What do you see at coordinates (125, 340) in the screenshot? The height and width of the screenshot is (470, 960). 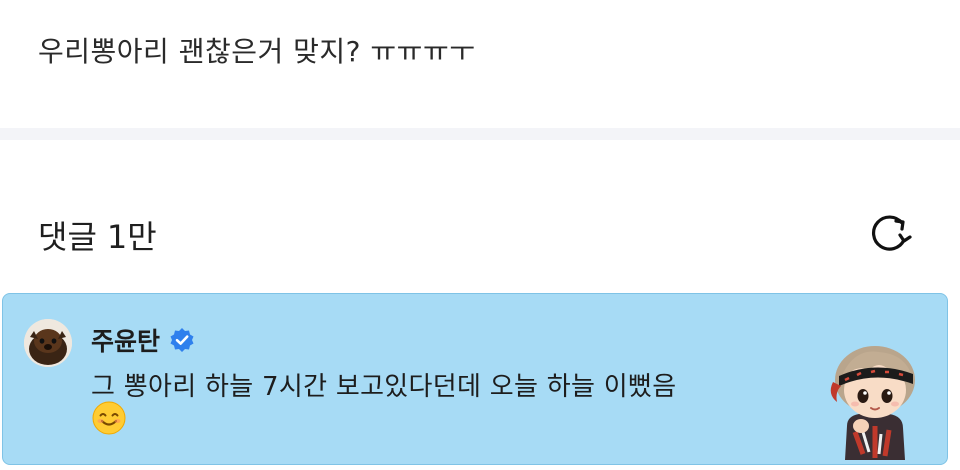 I see `author-name: 주윤탄` at bounding box center [125, 340].